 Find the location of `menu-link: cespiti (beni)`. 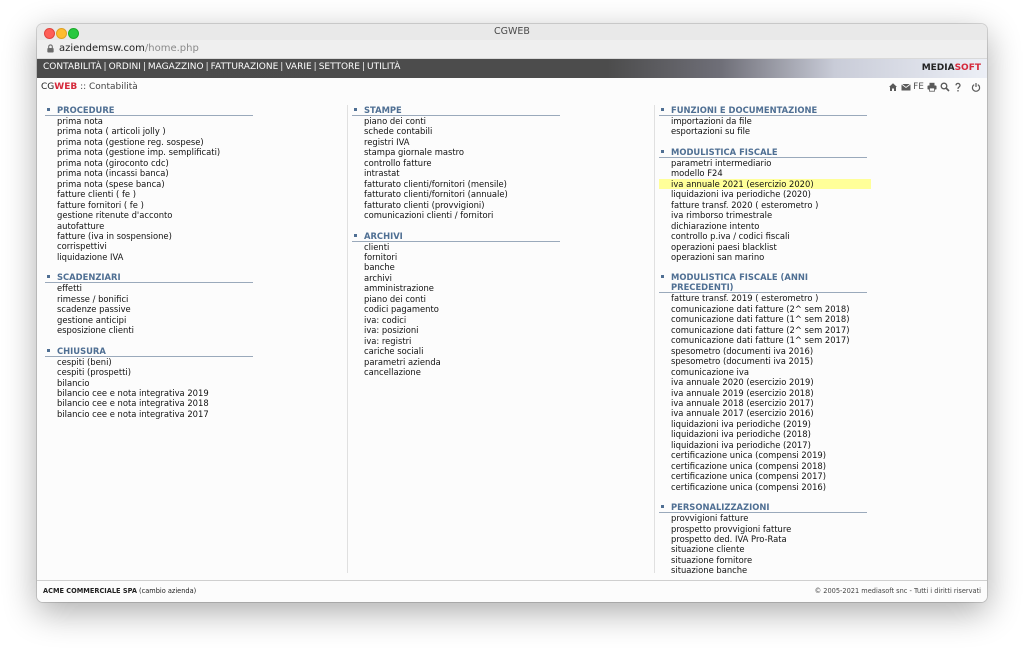

menu-link: cespiti (beni) is located at coordinates (195, 362).